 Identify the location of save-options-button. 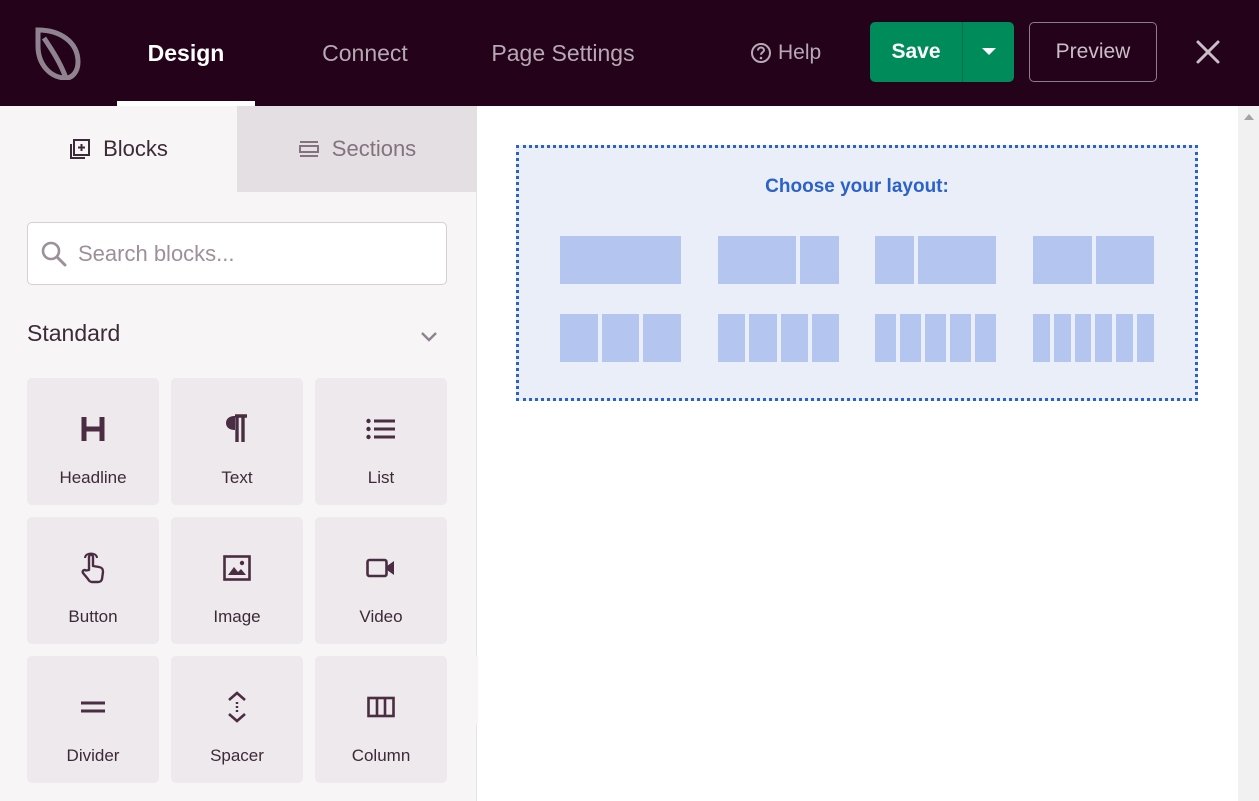
(988, 52).